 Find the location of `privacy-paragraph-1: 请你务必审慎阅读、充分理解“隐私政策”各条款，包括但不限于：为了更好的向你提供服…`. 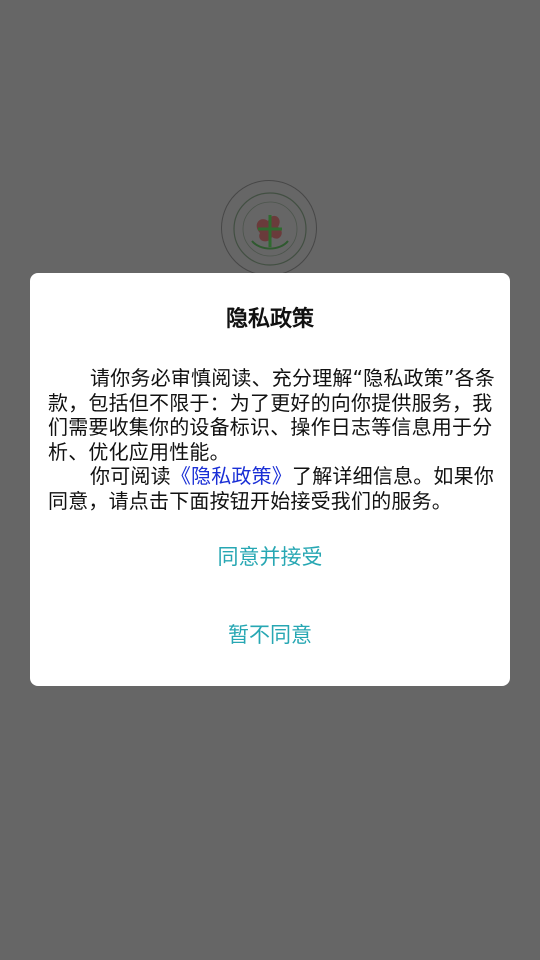

privacy-paragraph-1: 请你务必审慎阅读、充分理解“隐私政策”各条款，包括但不限于：为了更好的向你提供服… is located at coordinates (271, 415).